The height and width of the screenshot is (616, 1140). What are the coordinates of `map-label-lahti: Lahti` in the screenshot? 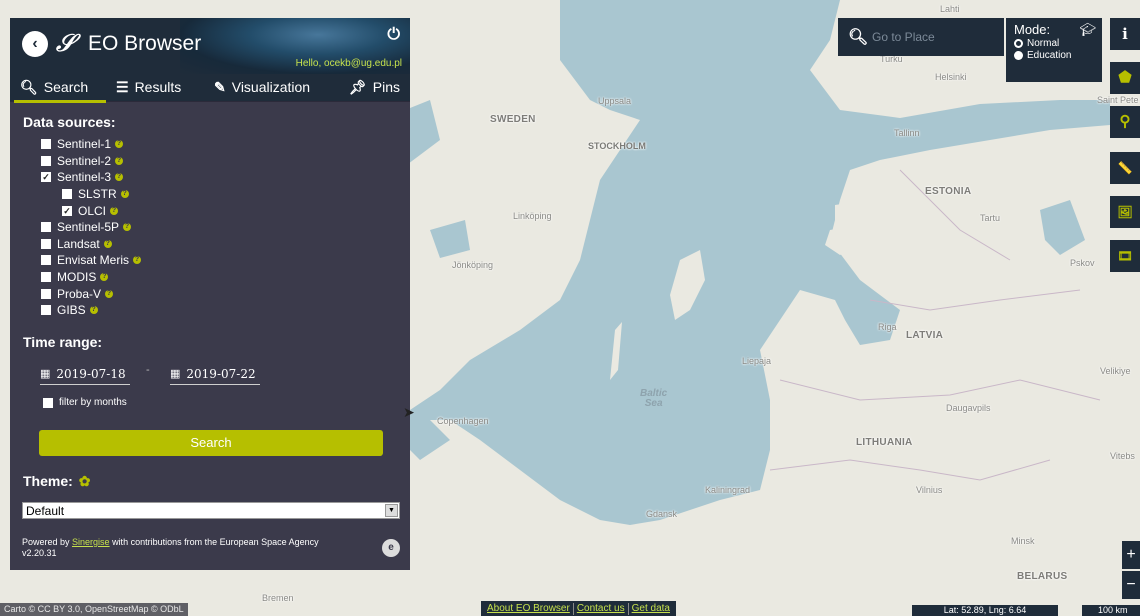 It's located at (950, 9).